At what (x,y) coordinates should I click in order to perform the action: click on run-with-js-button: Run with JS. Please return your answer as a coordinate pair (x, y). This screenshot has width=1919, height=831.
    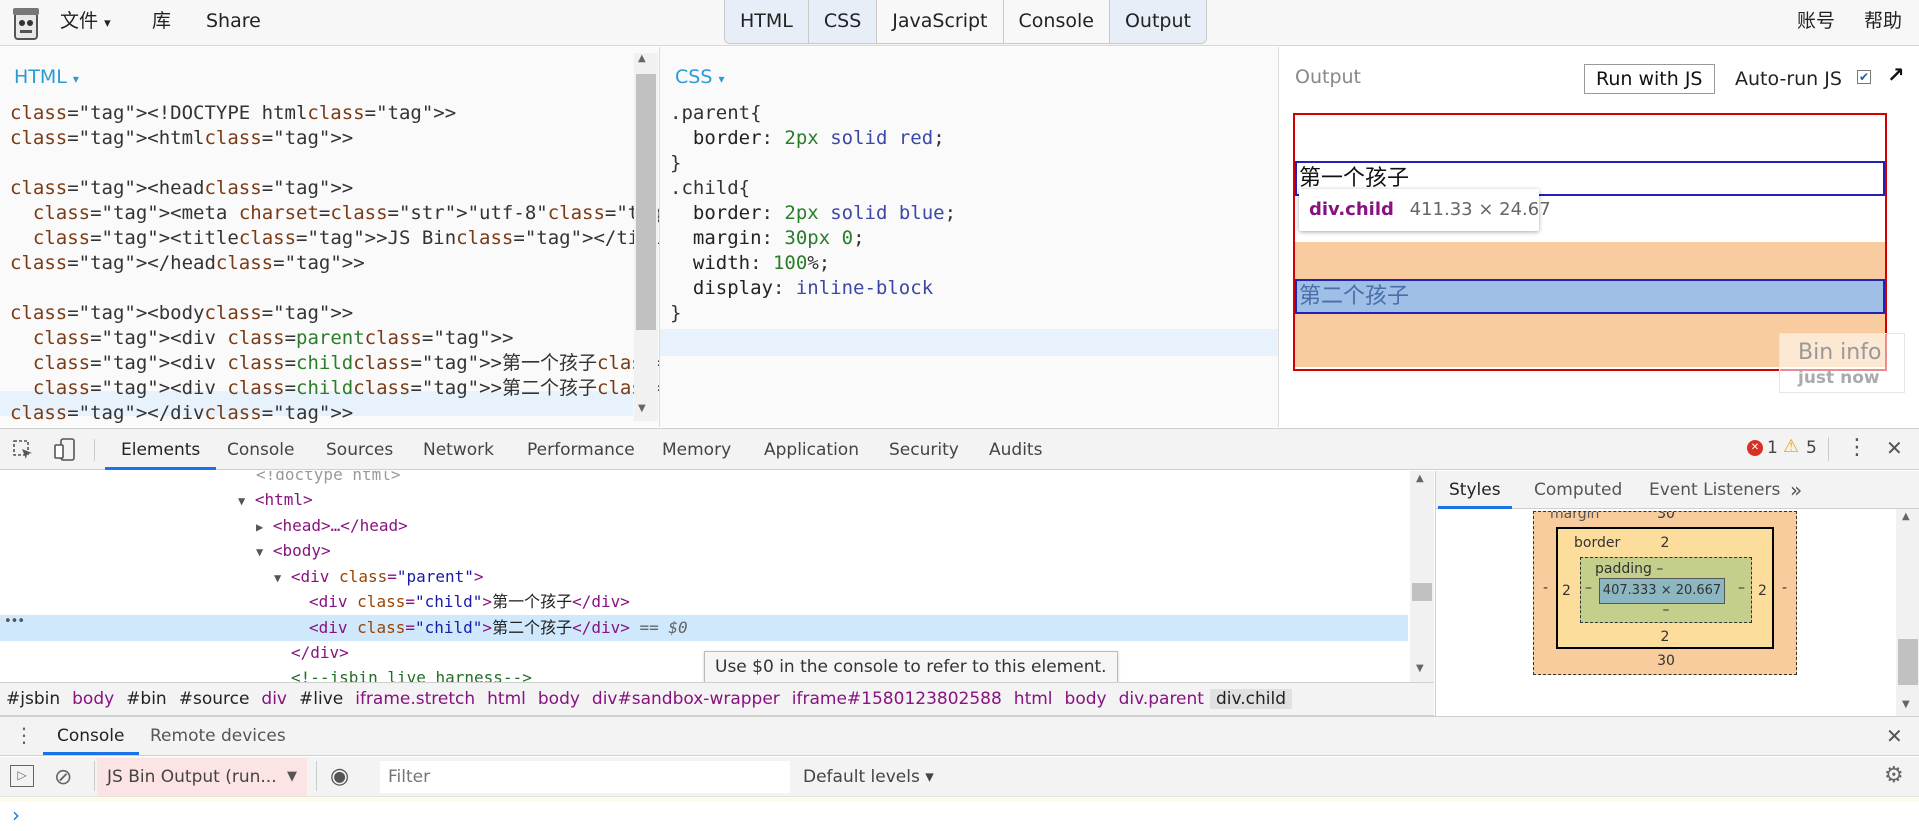
    Looking at the image, I should click on (1649, 79).